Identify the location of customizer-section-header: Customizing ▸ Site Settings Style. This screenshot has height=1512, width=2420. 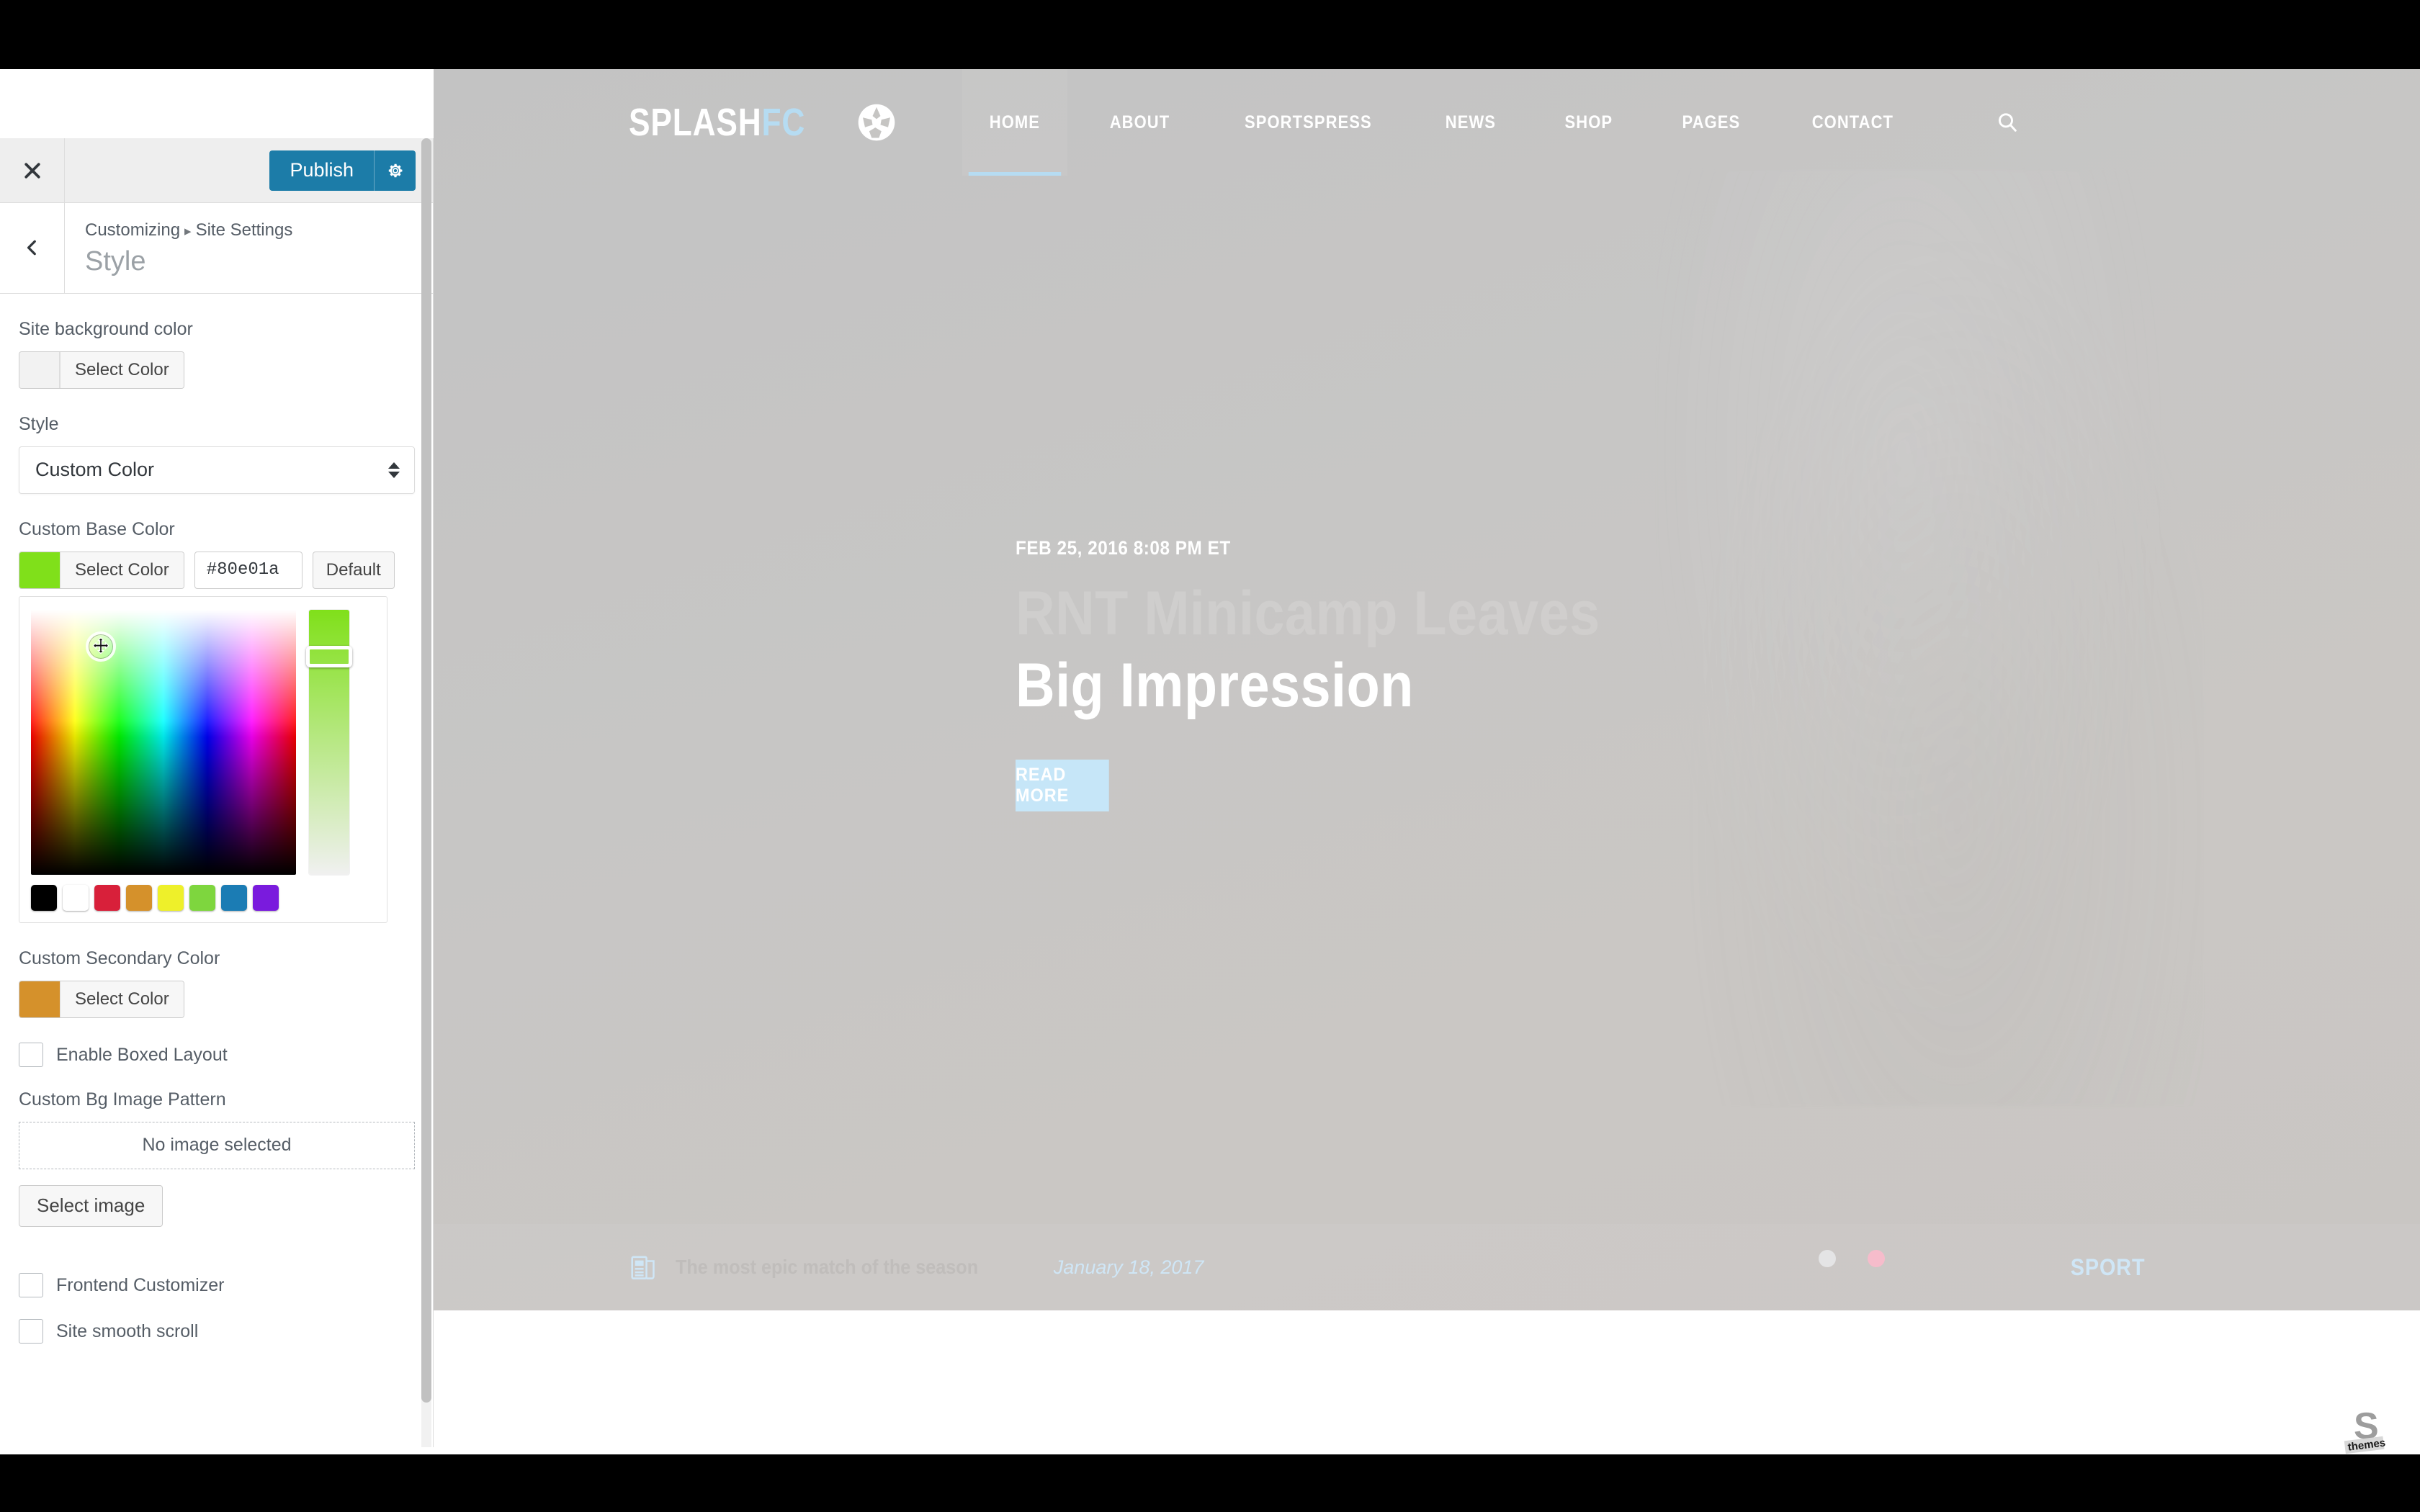
(216, 248).